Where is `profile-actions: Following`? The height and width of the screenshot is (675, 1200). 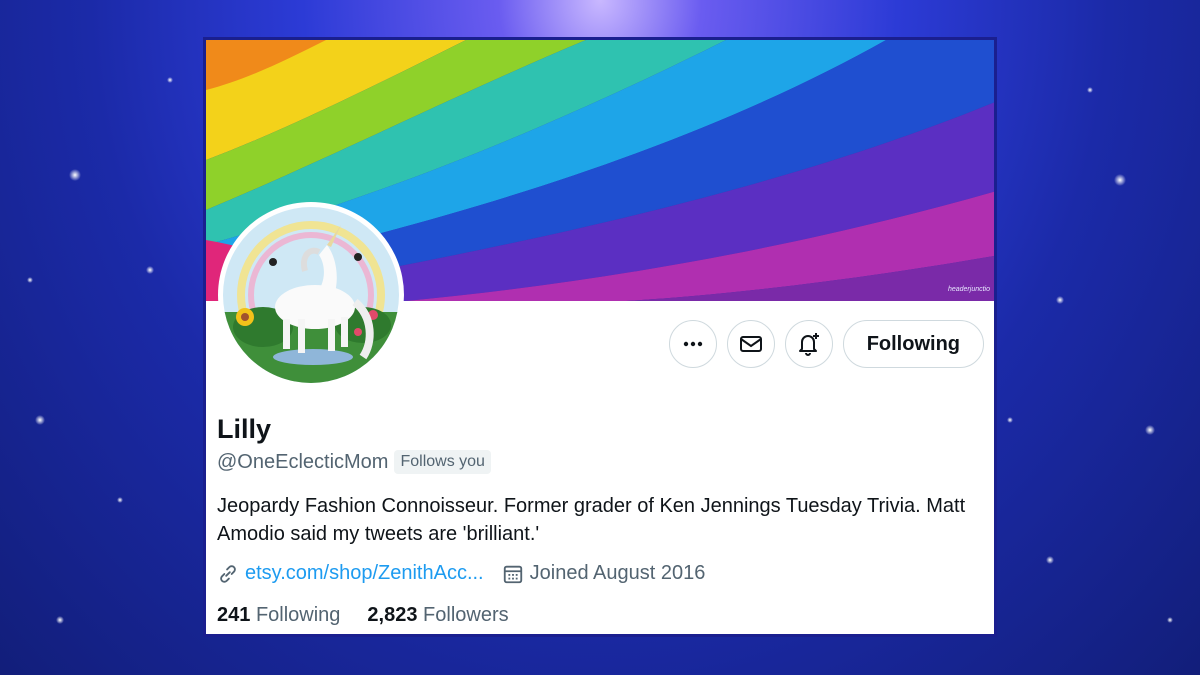
profile-actions: Following is located at coordinates (826, 344).